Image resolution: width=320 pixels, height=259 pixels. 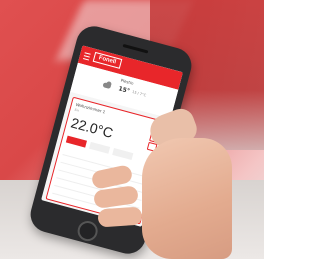 I want to click on cloud-icon, so click(x=107, y=85).